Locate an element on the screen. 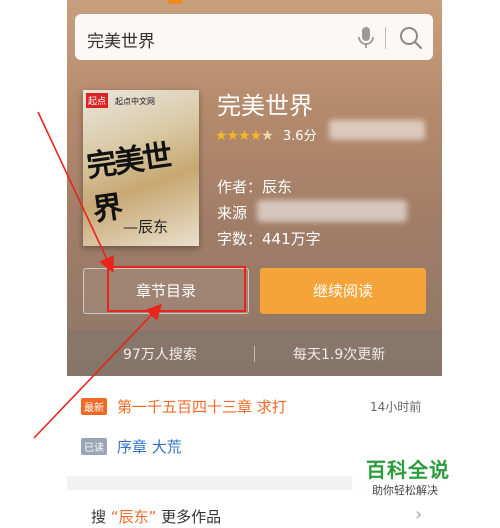 The image size is (500, 528). more-prefix: 搜 is located at coordinates (99, 517).